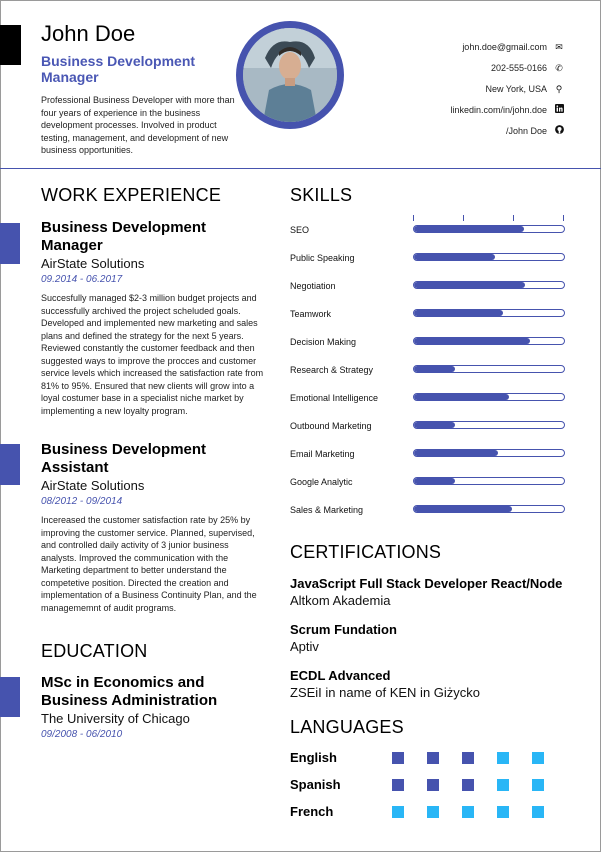 This screenshot has width=601, height=852. What do you see at coordinates (347, 727) in the screenshot?
I see `languages-heading: LANGUAGES` at bounding box center [347, 727].